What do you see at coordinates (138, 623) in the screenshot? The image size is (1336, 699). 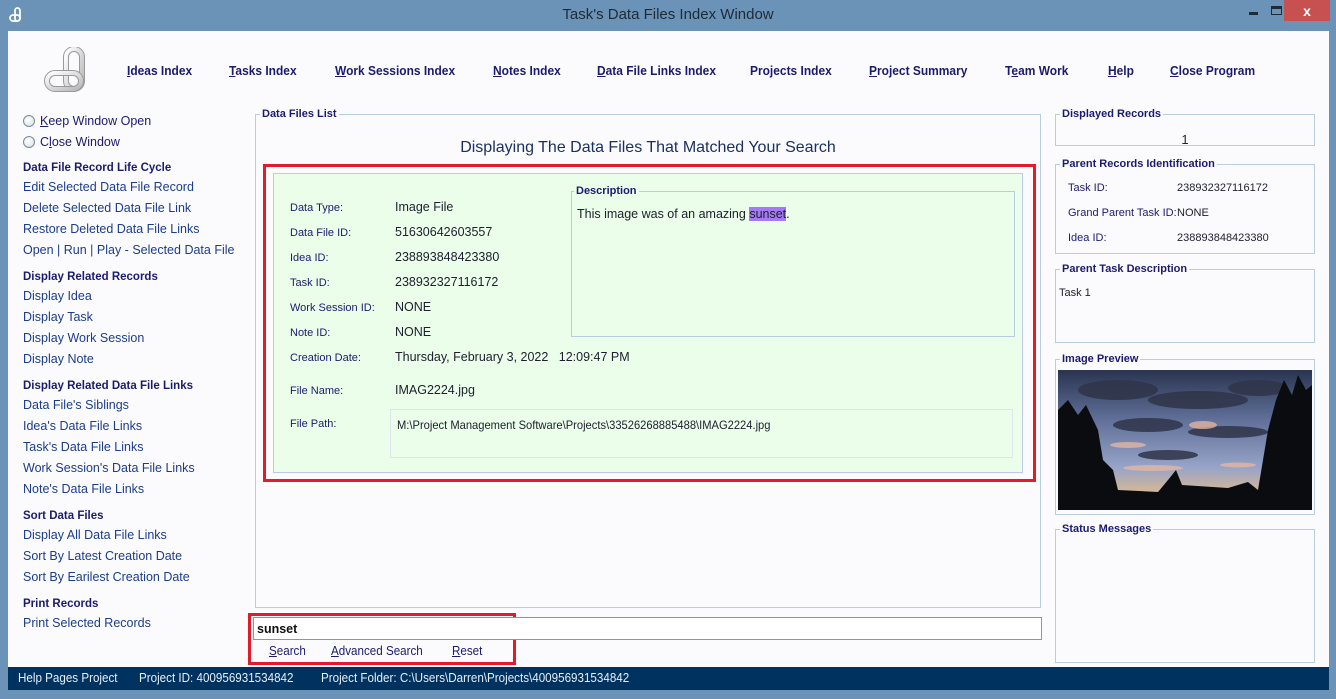 I see `sidebar-link-print-selected-records: Print Selected Records` at bounding box center [138, 623].